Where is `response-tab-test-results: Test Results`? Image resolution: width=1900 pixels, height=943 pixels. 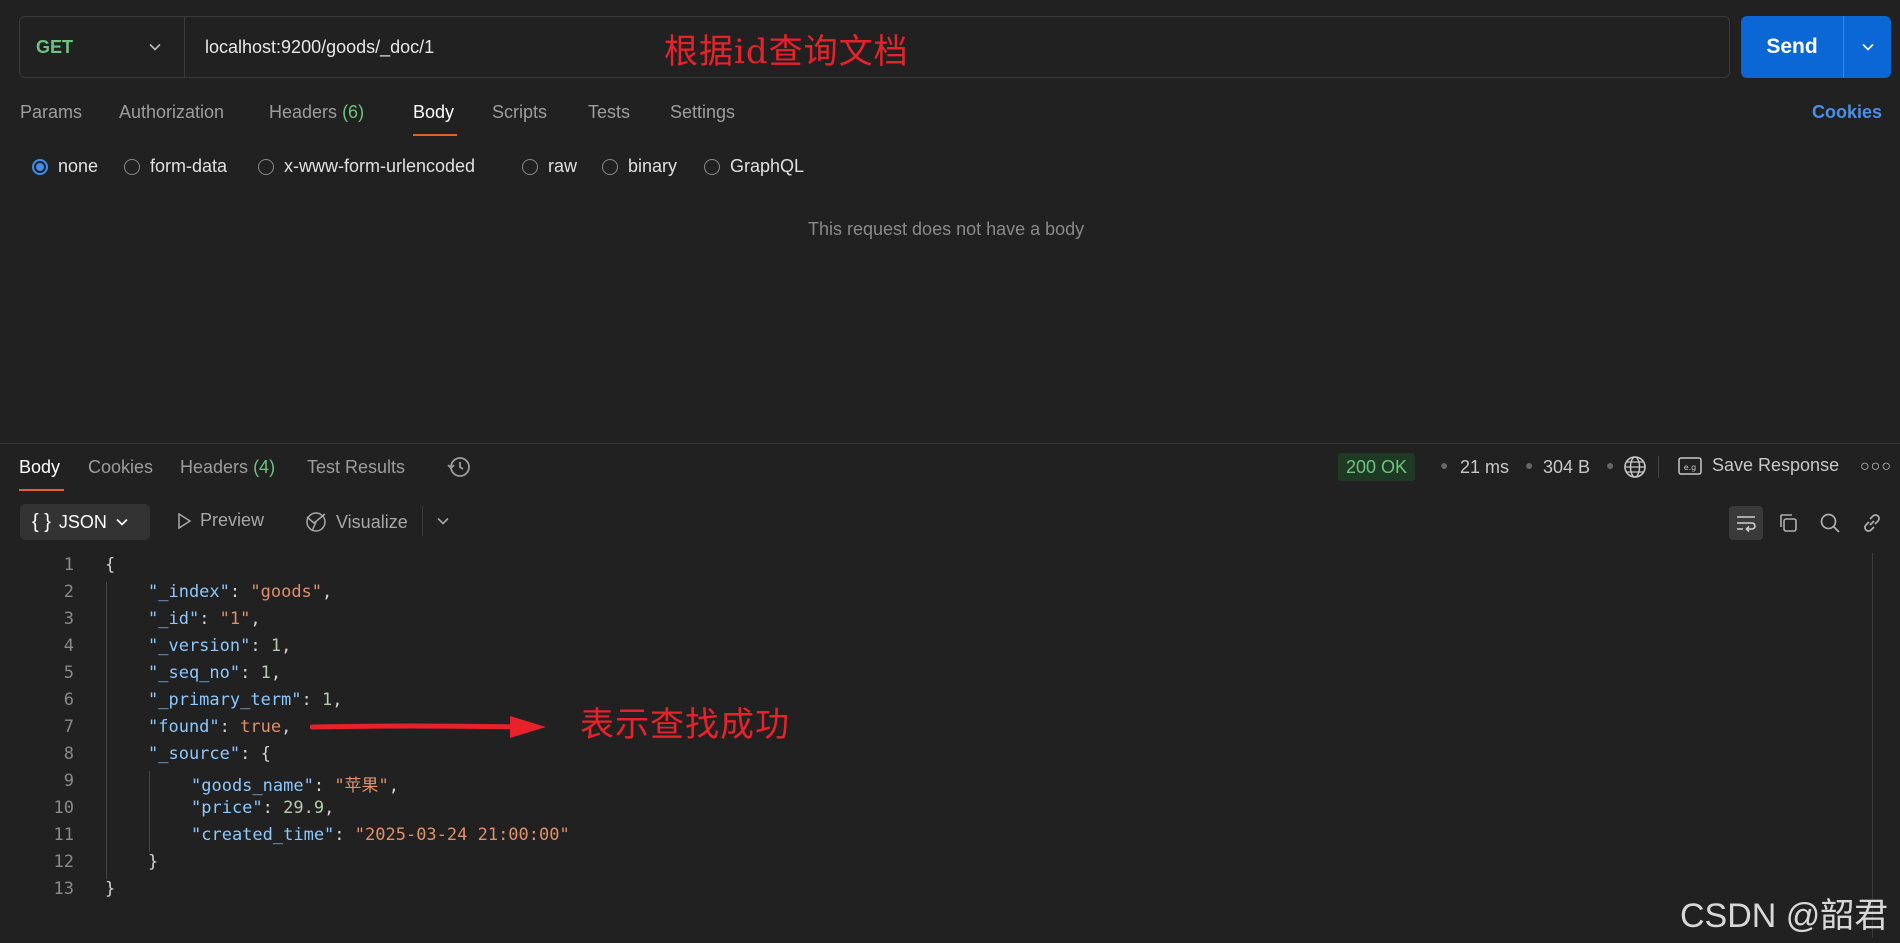
response-tab-test-results: Test Results is located at coordinates (356, 467).